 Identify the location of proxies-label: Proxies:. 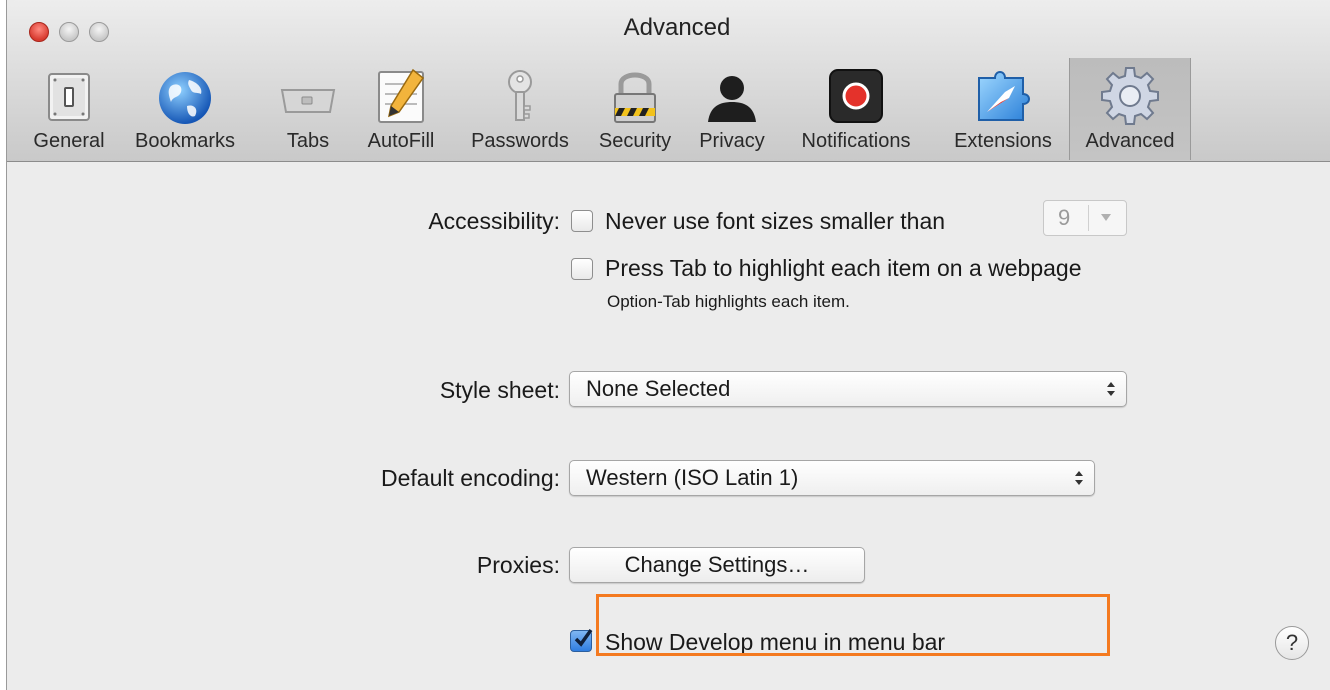
(518, 565).